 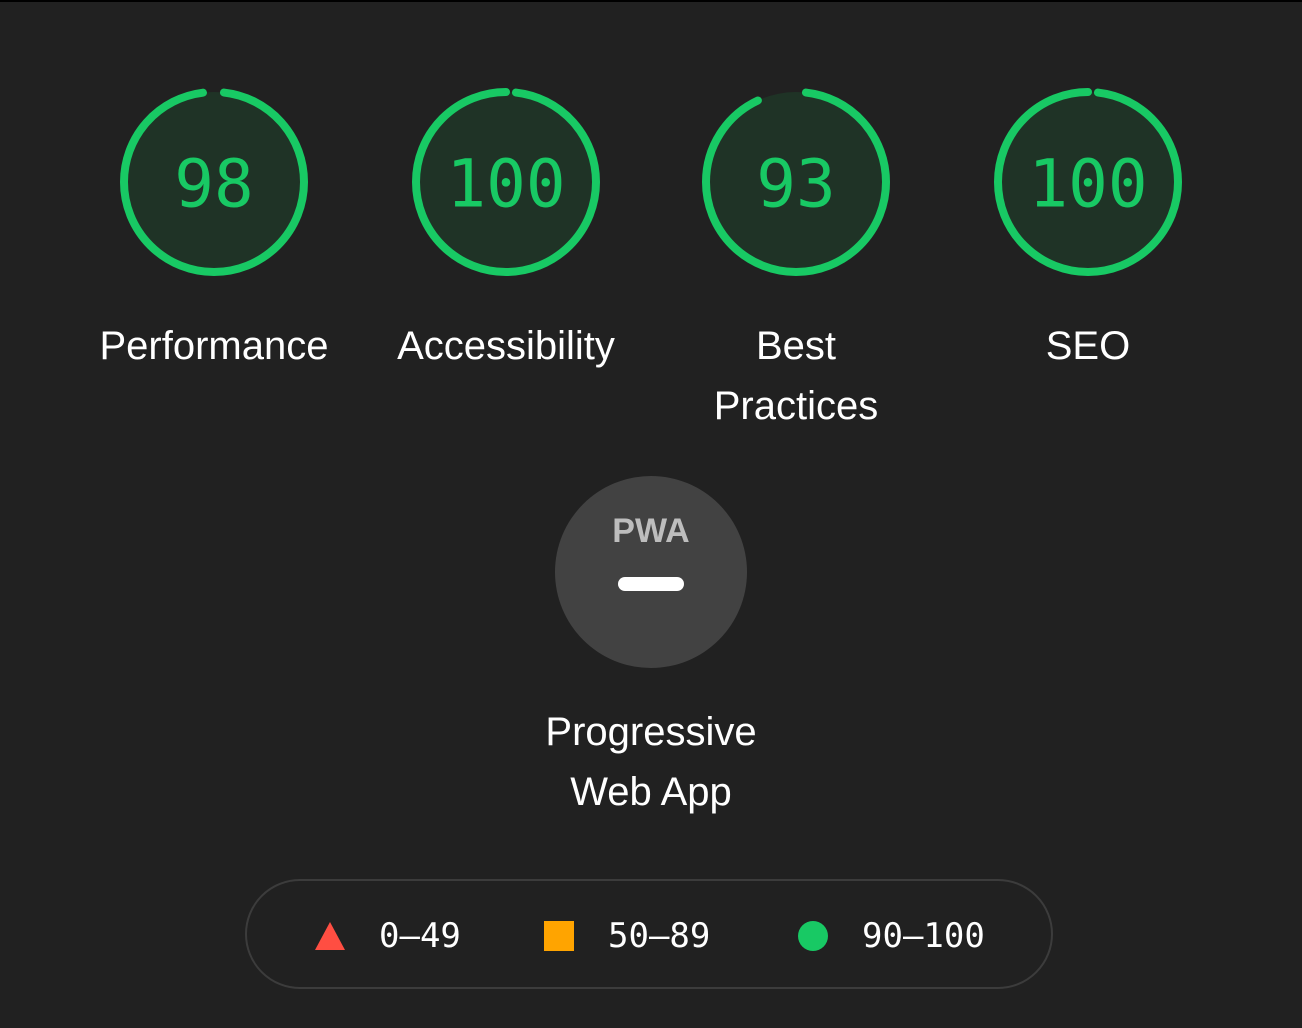 I want to click on gauge-label: Performance, so click(x=214, y=346).